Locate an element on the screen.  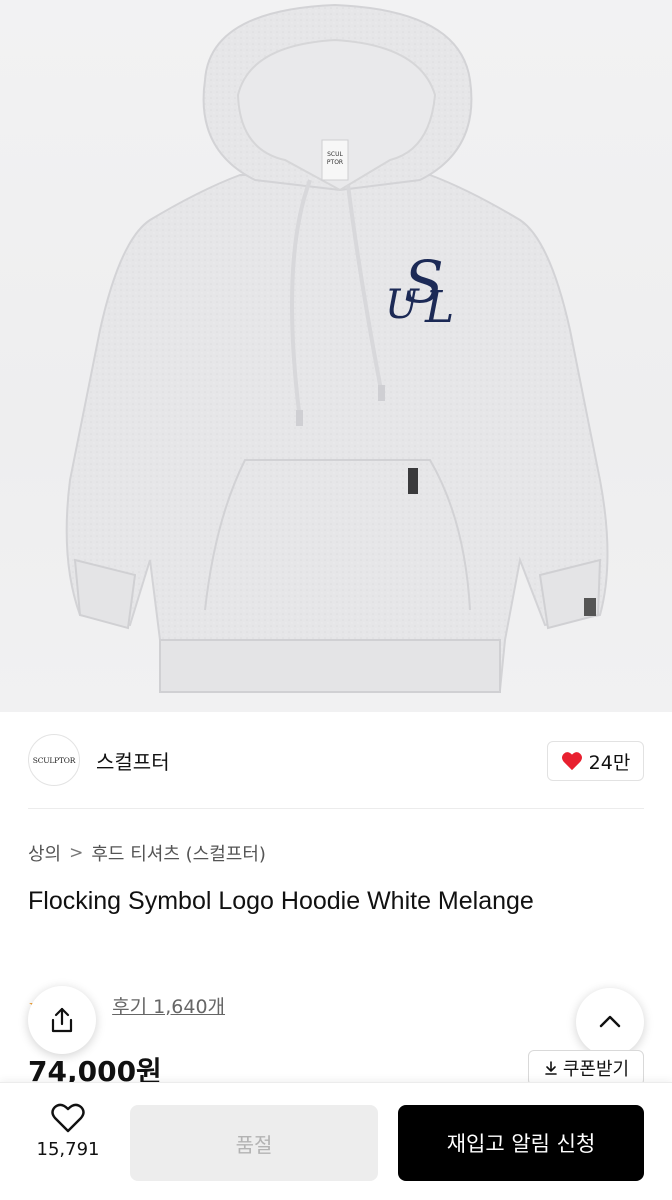
bottom-action-bar: 15,791 품절 재입고 알림 신청 is located at coordinates (336, 1141).